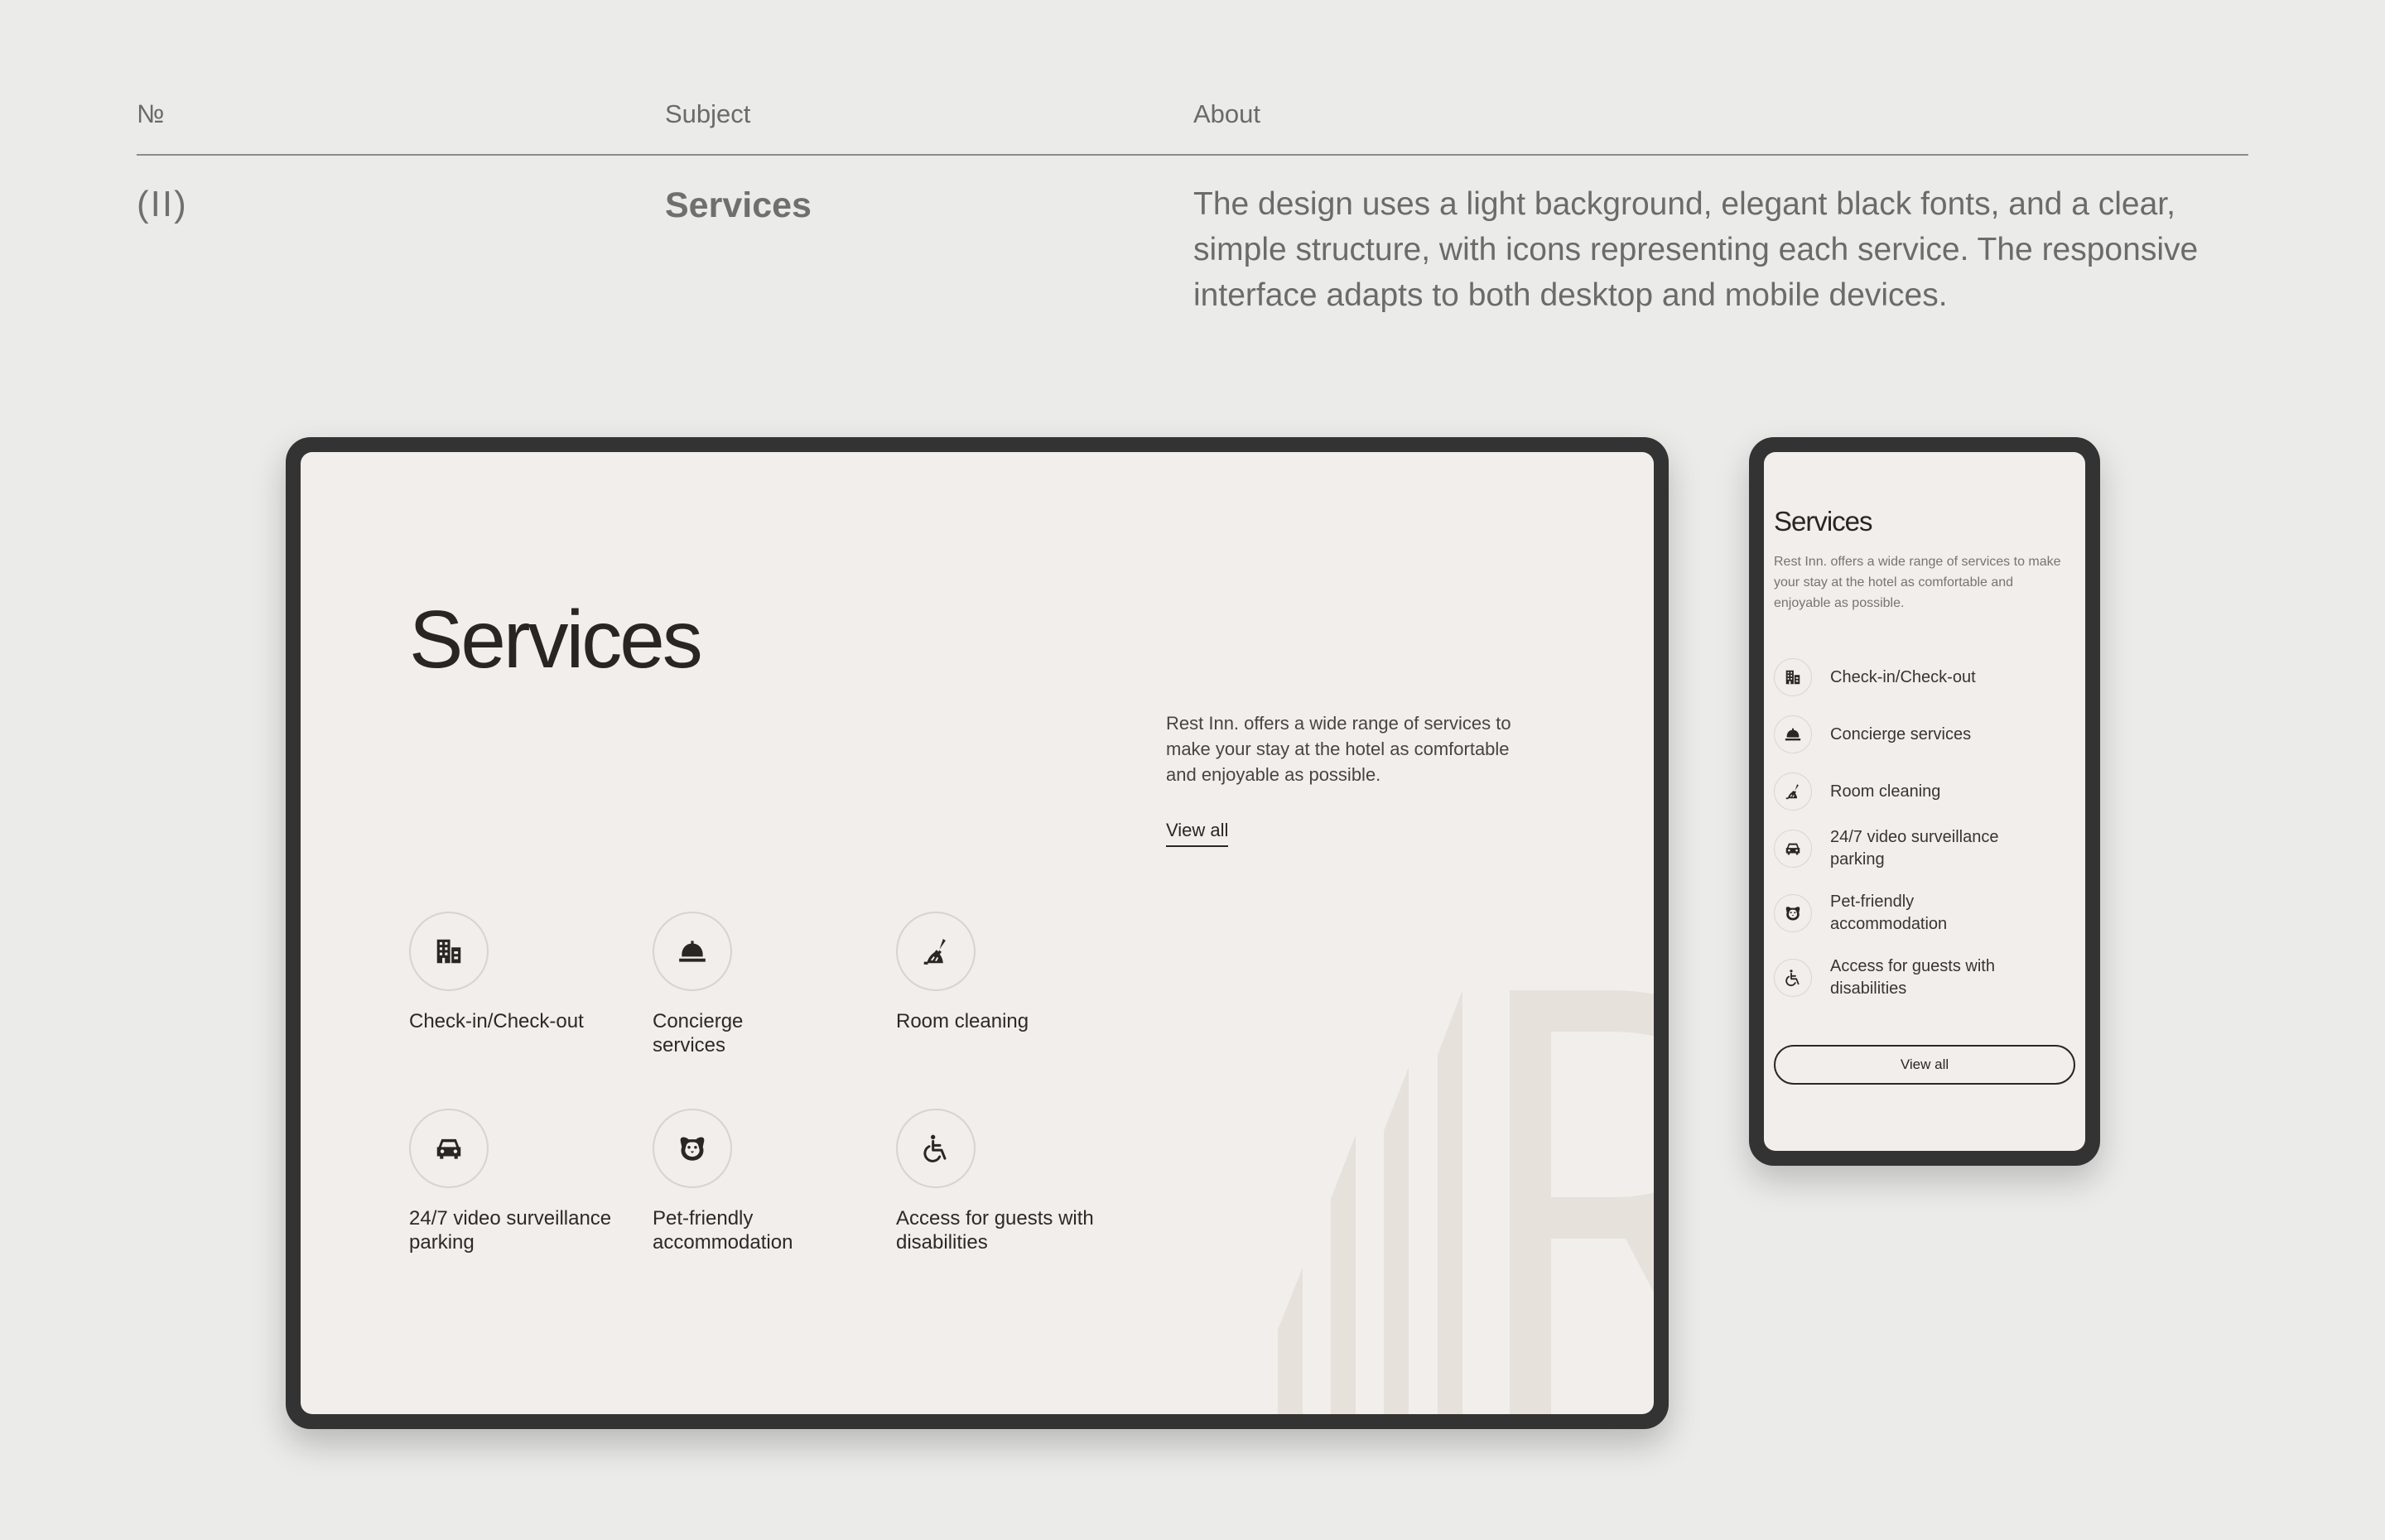 The image size is (2385, 1540). I want to click on list-item-concierge: Concierge services, so click(1927, 735).